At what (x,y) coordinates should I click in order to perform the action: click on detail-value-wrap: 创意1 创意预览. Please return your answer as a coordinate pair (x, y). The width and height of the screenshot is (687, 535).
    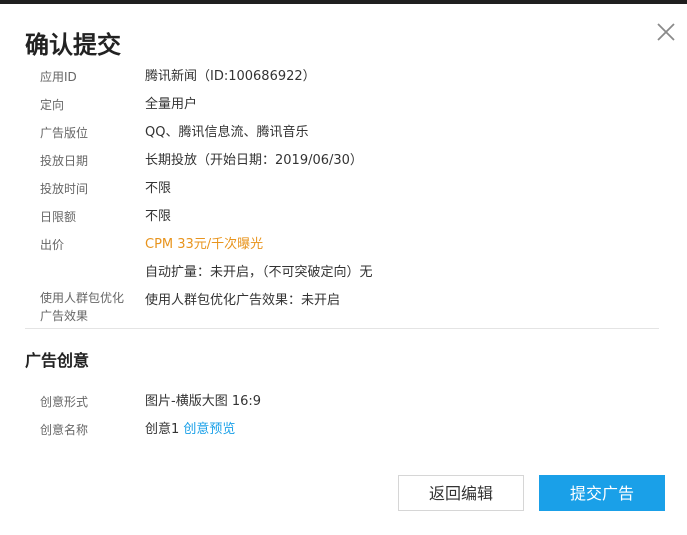
    Looking at the image, I should click on (190, 430).